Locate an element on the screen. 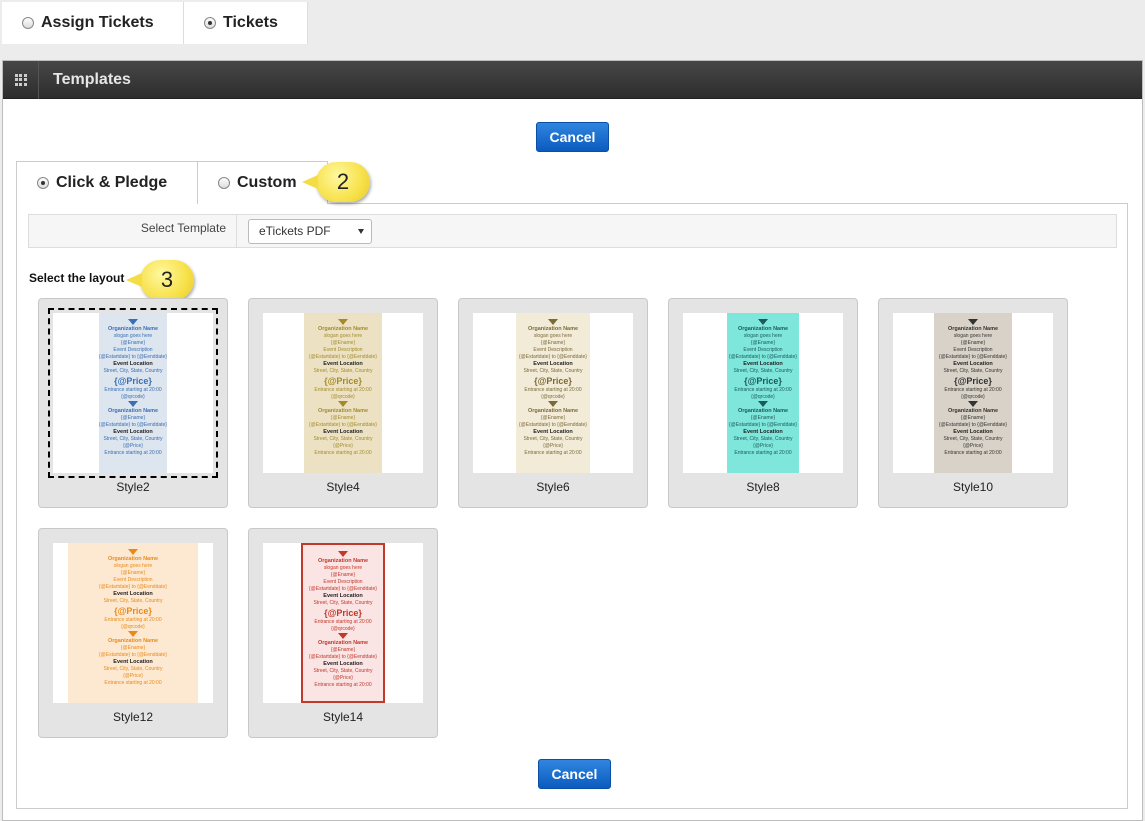 The width and height of the screenshot is (1145, 821). panel-header: Templates is located at coordinates (572, 79).